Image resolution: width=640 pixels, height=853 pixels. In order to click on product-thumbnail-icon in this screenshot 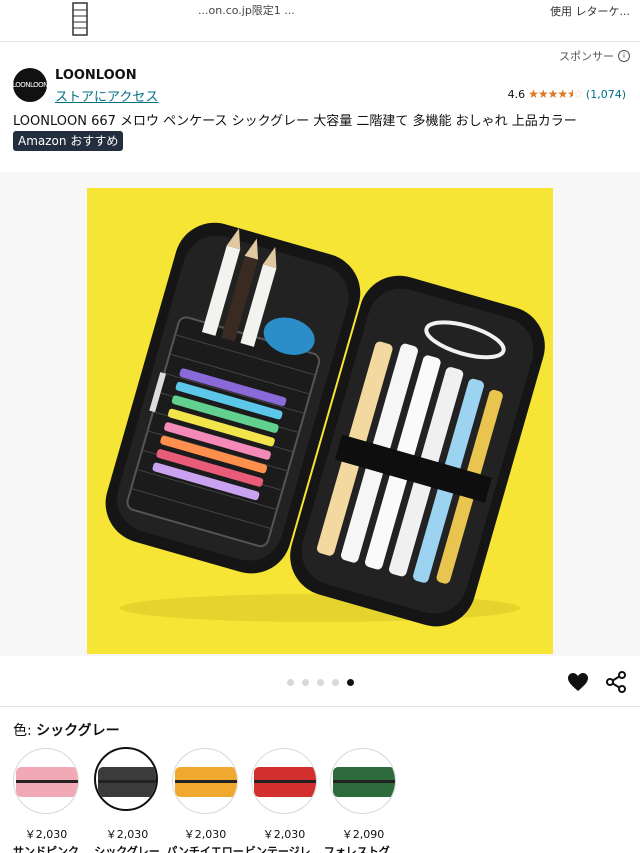, I will do `click(80, 19)`.